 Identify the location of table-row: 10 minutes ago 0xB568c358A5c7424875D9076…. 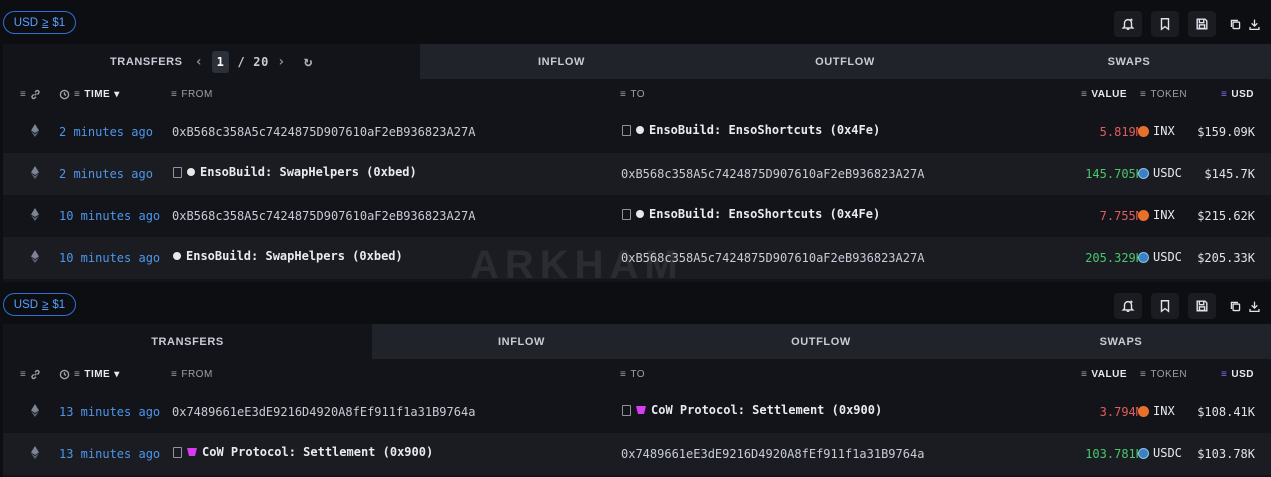
(637, 216).